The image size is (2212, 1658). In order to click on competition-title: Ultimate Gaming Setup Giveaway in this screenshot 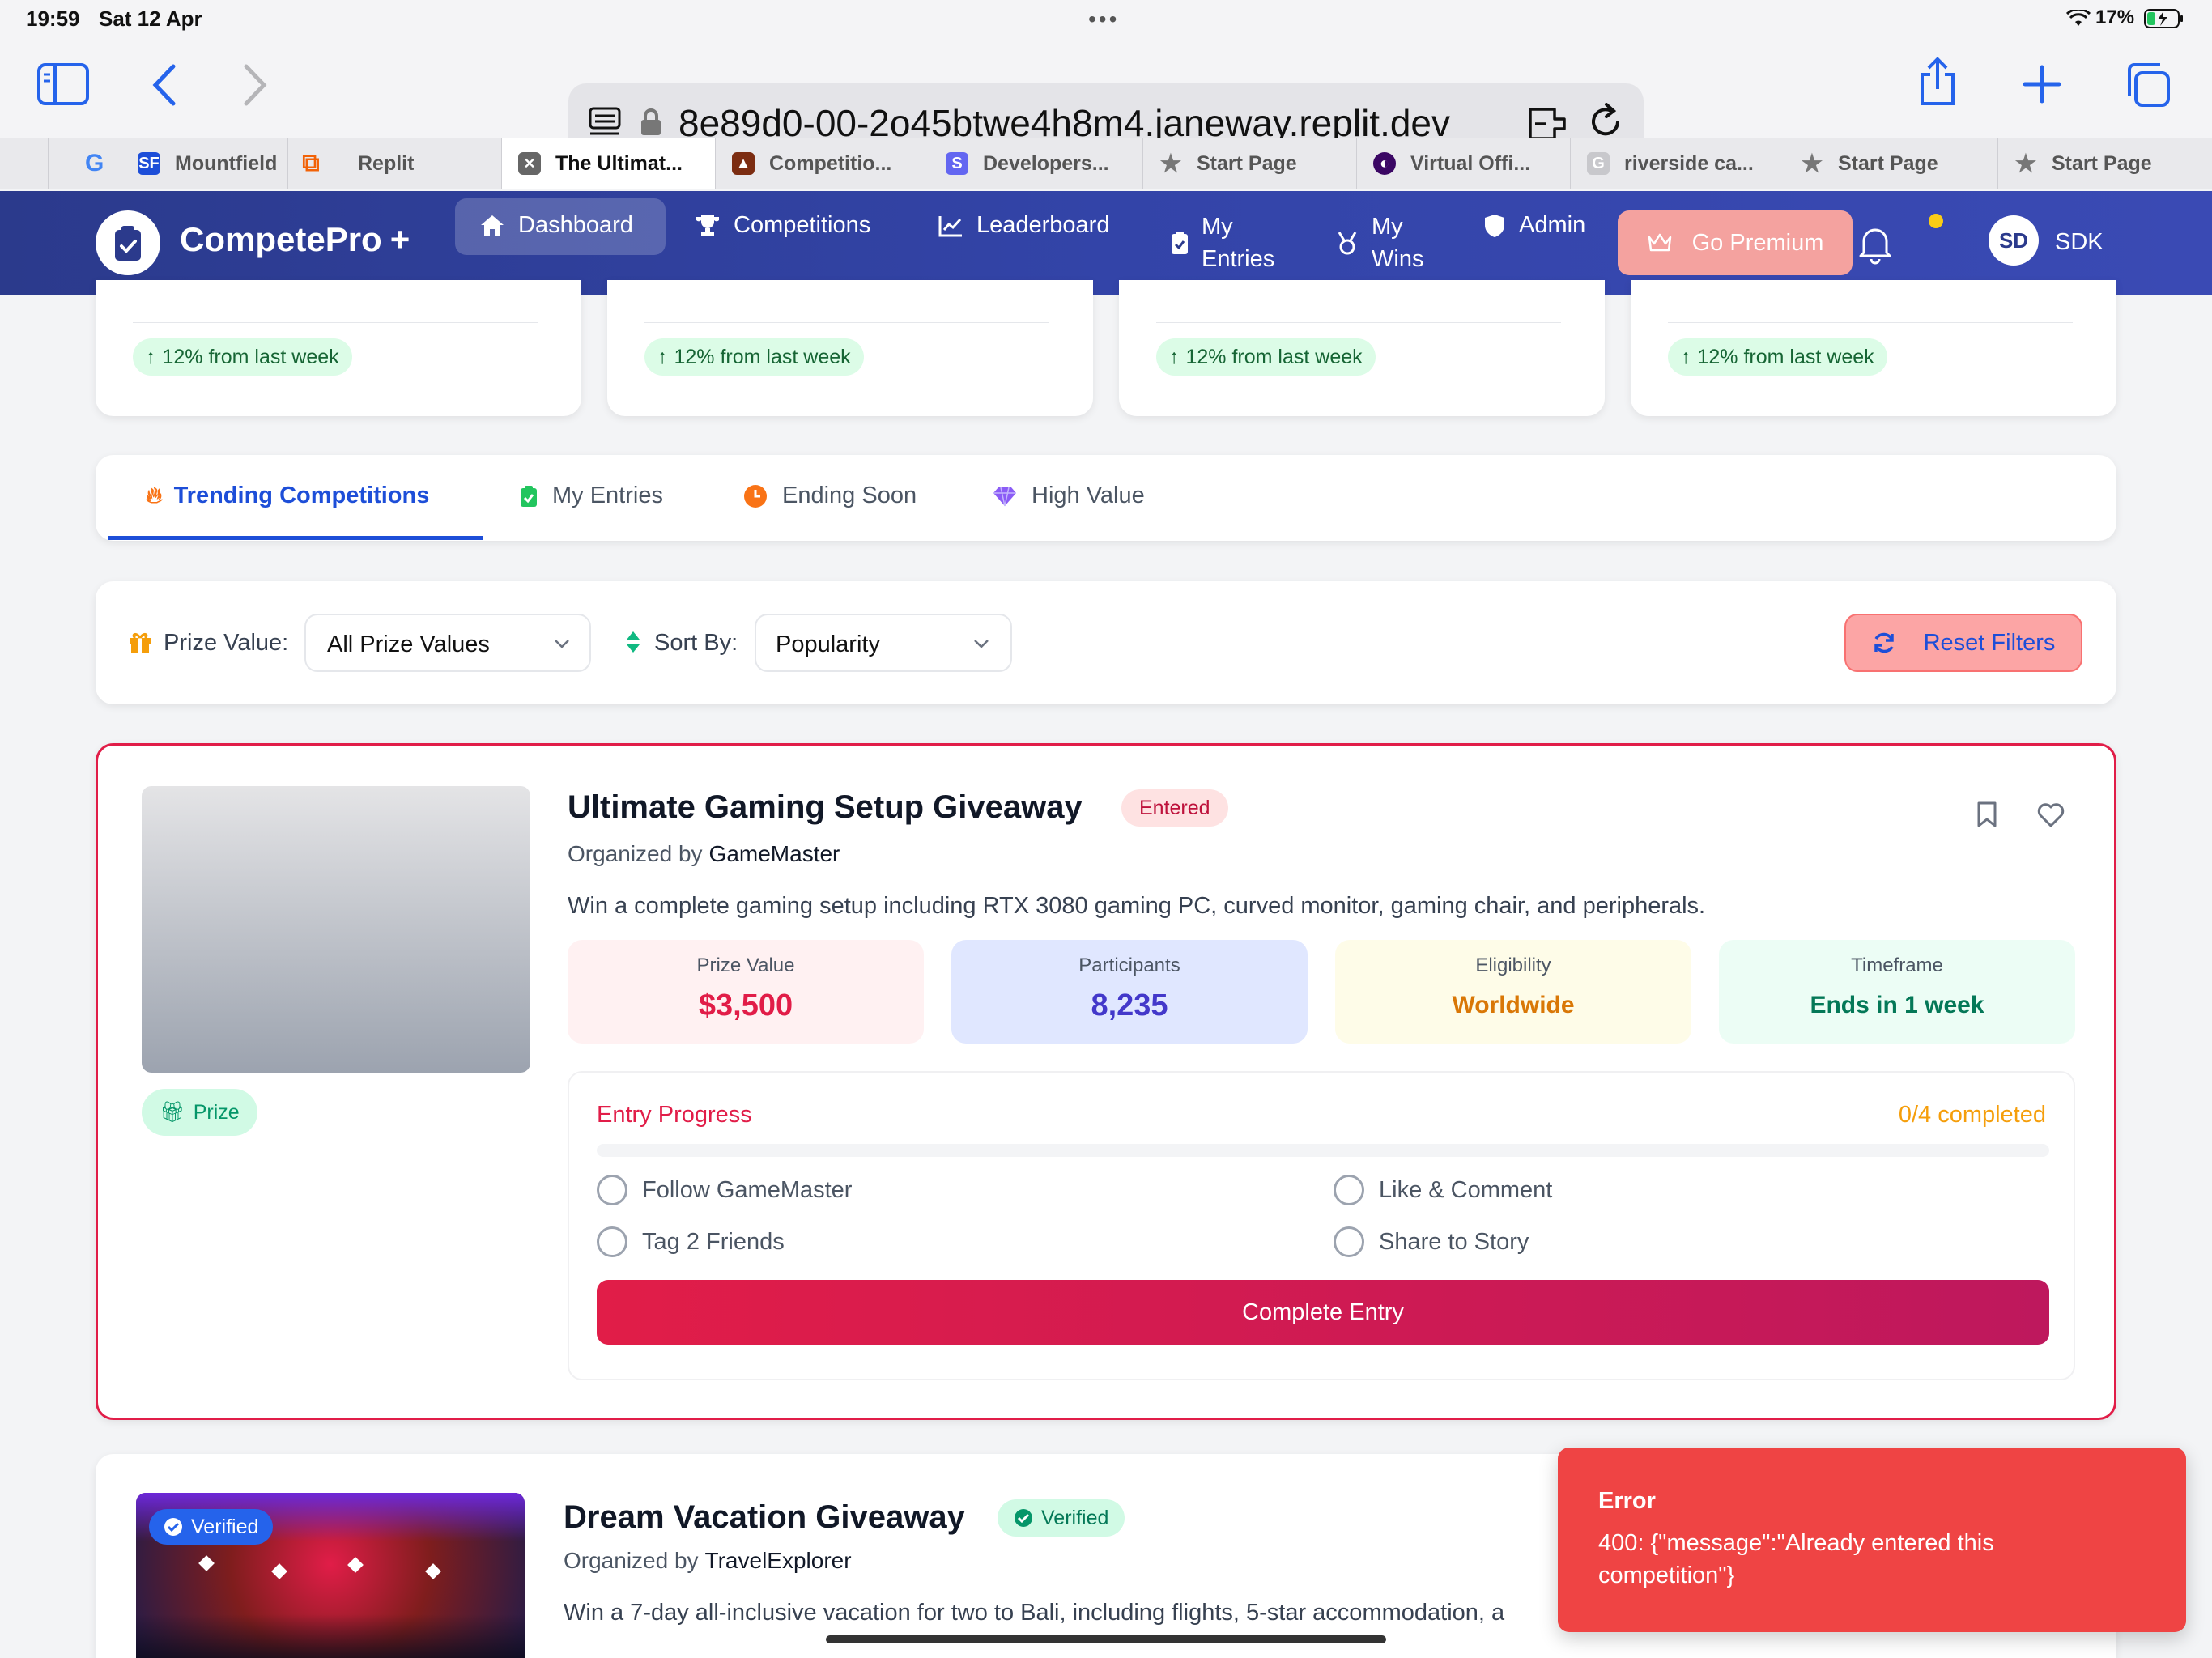, I will do `click(825, 807)`.